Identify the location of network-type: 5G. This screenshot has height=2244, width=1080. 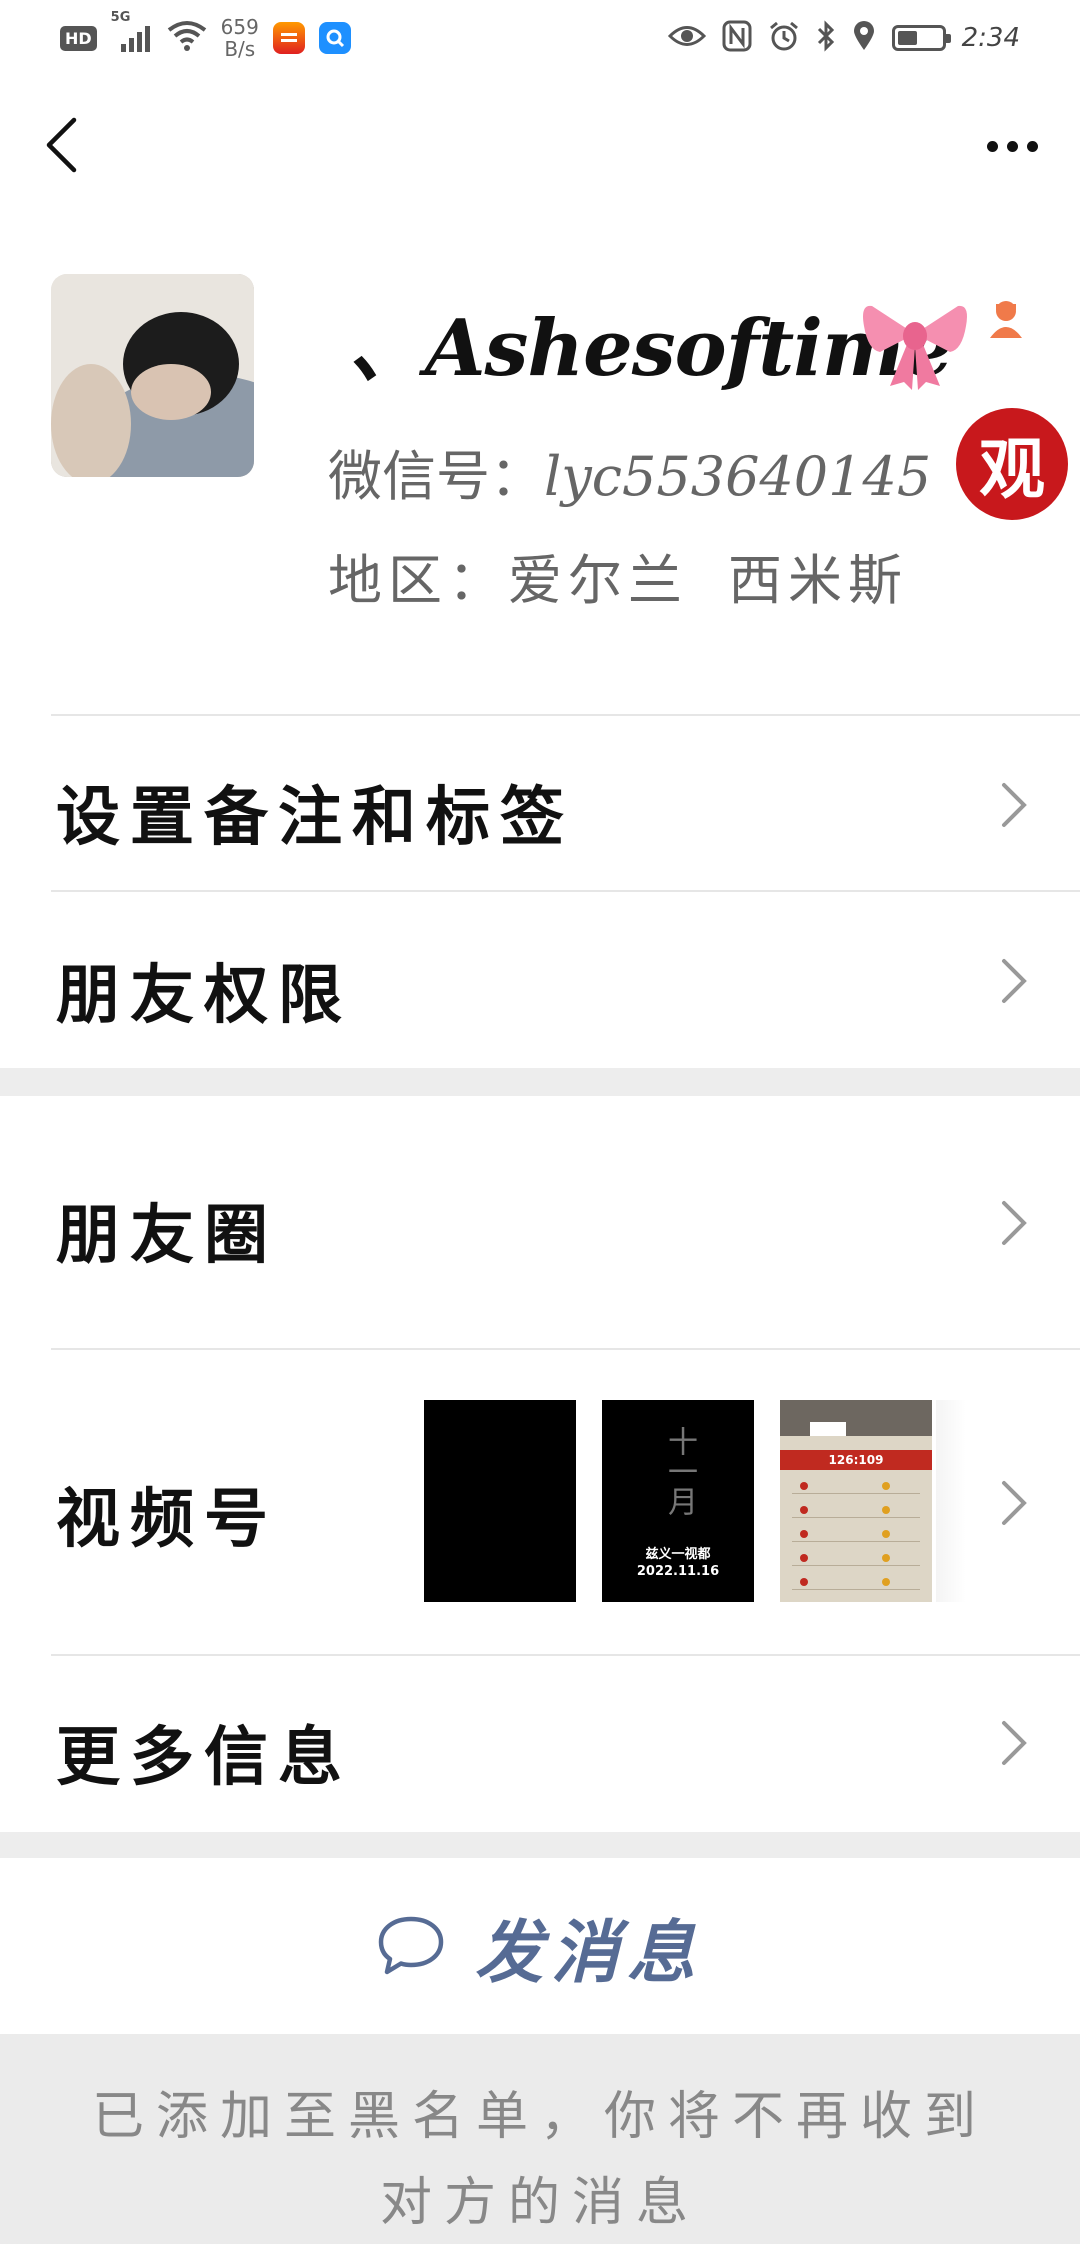
(120, 17).